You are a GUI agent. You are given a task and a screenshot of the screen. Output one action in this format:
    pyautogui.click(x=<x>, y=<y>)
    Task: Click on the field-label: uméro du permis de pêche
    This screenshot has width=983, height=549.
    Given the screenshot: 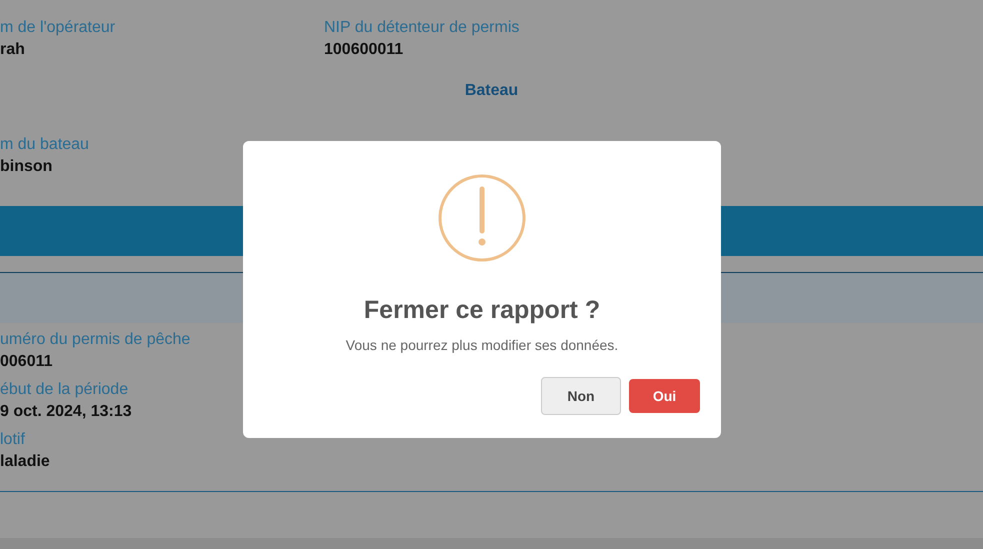 What is the action you would take?
    pyautogui.click(x=95, y=340)
    